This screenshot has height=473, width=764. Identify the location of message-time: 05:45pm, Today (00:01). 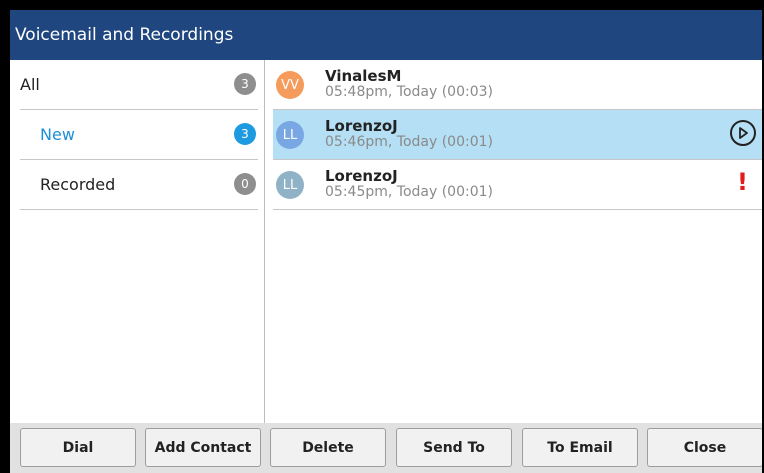
(409, 192).